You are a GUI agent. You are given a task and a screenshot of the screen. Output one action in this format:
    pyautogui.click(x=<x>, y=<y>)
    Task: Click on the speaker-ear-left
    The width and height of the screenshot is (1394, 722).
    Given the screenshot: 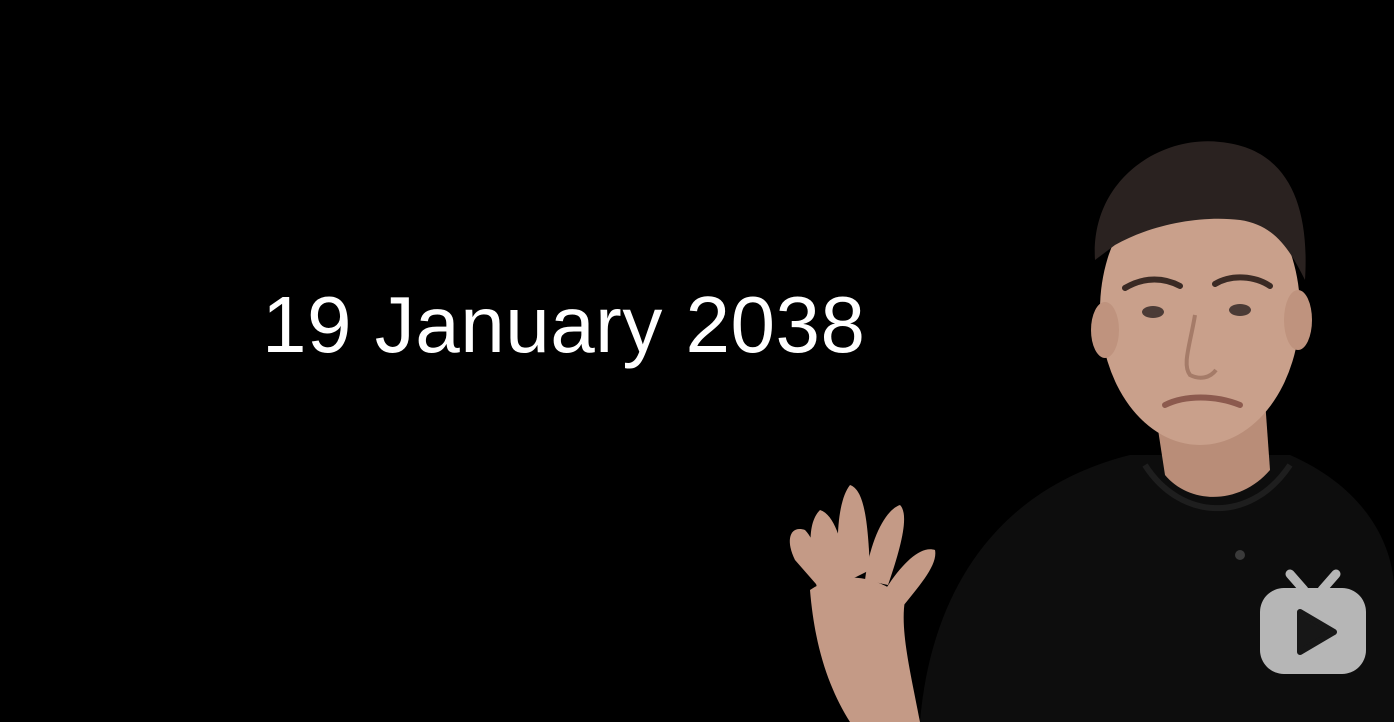 What is the action you would take?
    pyautogui.click(x=1105, y=330)
    